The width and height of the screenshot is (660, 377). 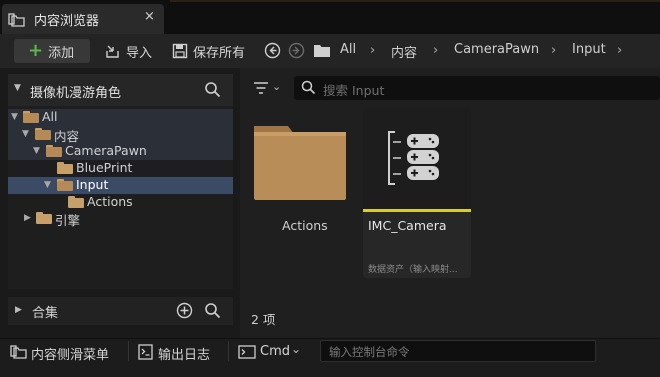 What do you see at coordinates (417, 210) in the screenshot?
I see `asset-type-color-strip` at bounding box center [417, 210].